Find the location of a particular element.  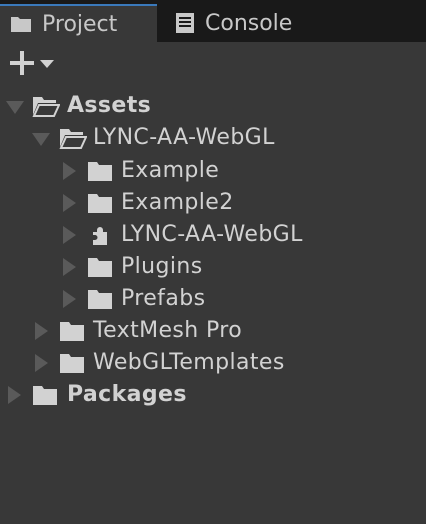

tab-project: Project is located at coordinates (78, 23).